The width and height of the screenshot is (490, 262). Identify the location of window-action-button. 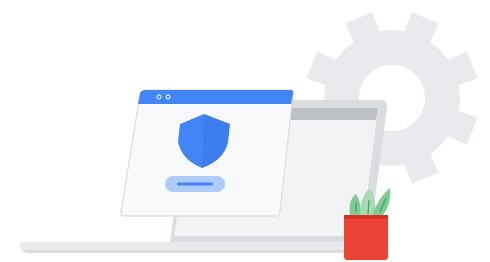
(195, 184).